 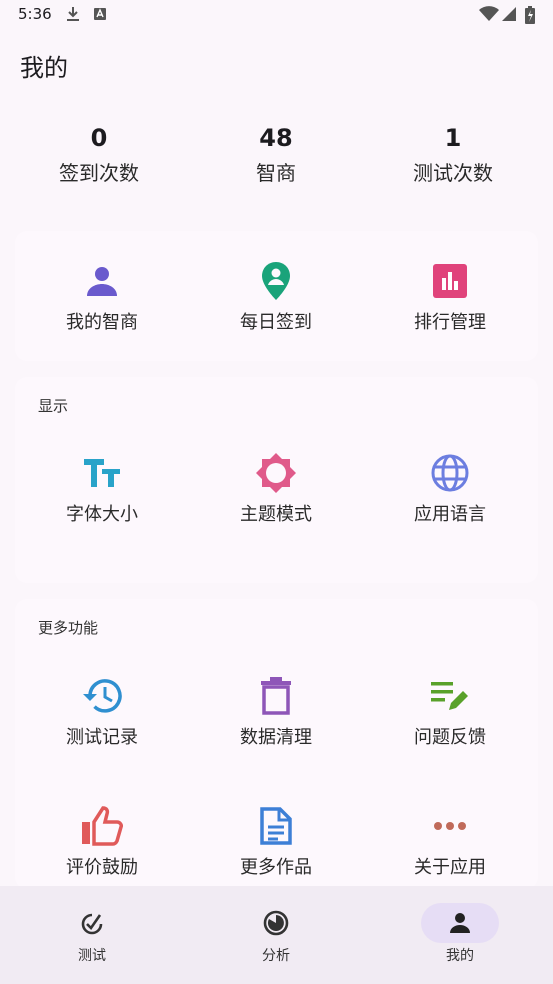 I want to click on thumbs-up-icon, so click(x=102, y=826).